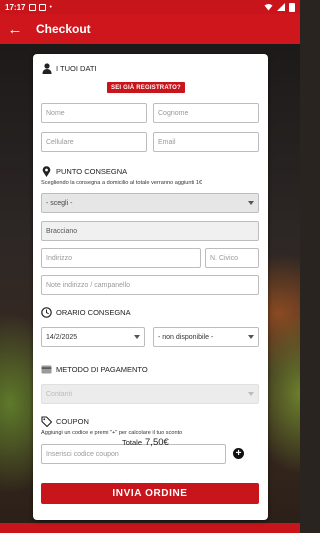 This screenshot has height=533, width=320. Describe the element at coordinates (15, 7) in the screenshot. I see `status-time: 17:17` at that location.